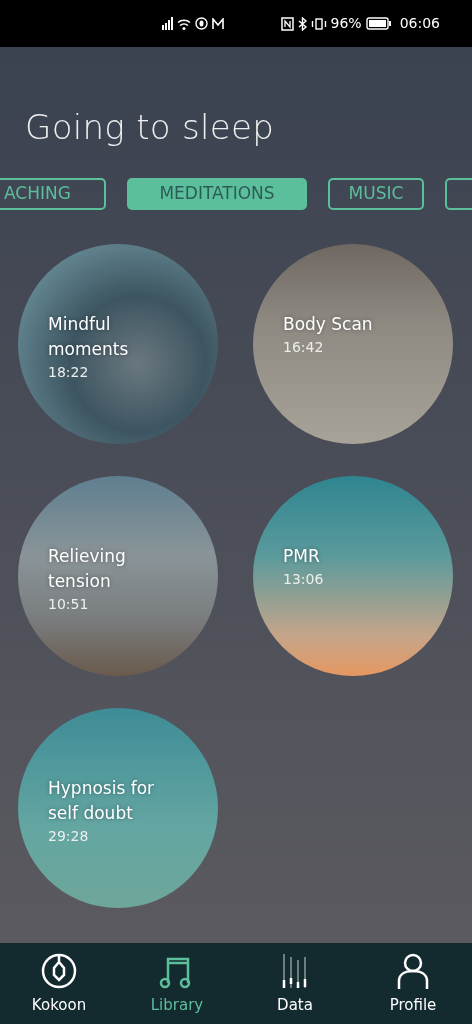 This screenshot has width=472, height=1024. What do you see at coordinates (413, 971) in the screenshot?
I see `person-icon` at bounding box center [413, 971].